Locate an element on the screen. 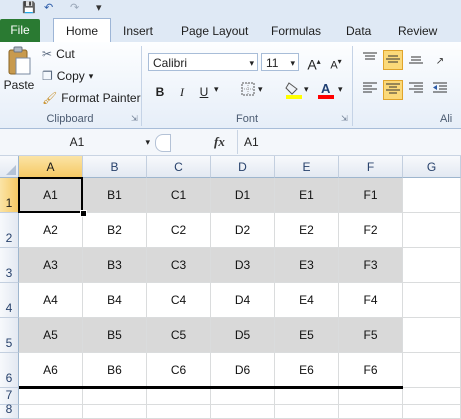 The image size is (461, 419). row-header-6: 6 is located at coordinates (9, 370).